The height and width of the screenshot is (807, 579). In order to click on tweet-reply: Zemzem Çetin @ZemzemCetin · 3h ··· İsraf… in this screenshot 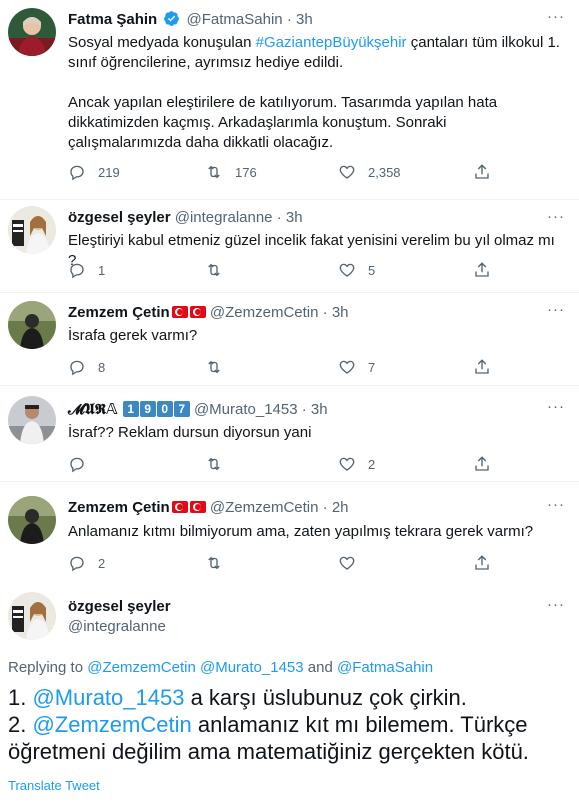, I will do `click(289, 339)`.